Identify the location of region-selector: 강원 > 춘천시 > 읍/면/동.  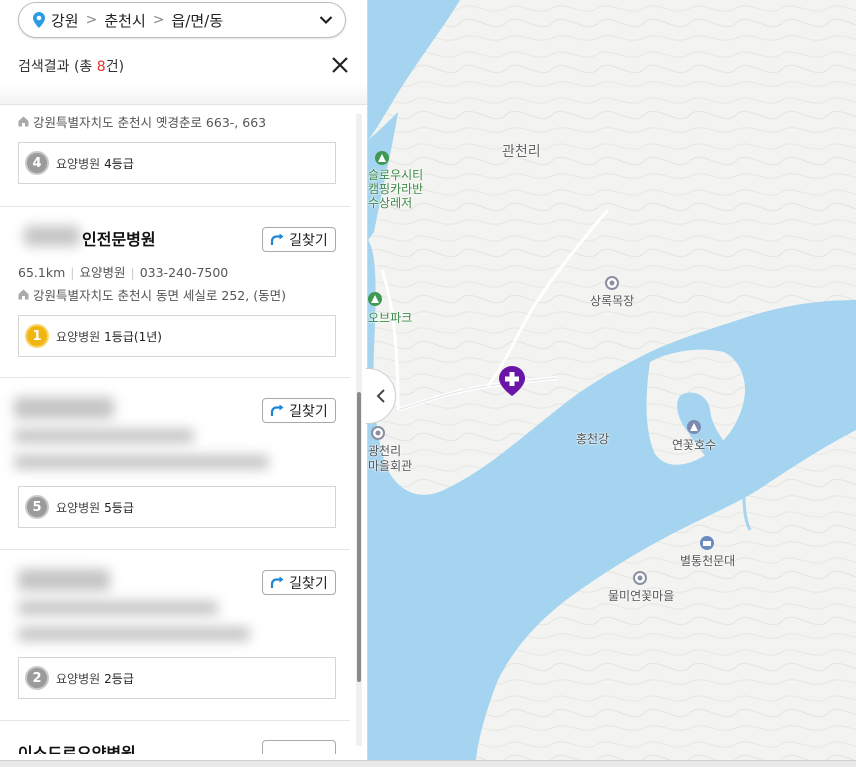
(182, 20).